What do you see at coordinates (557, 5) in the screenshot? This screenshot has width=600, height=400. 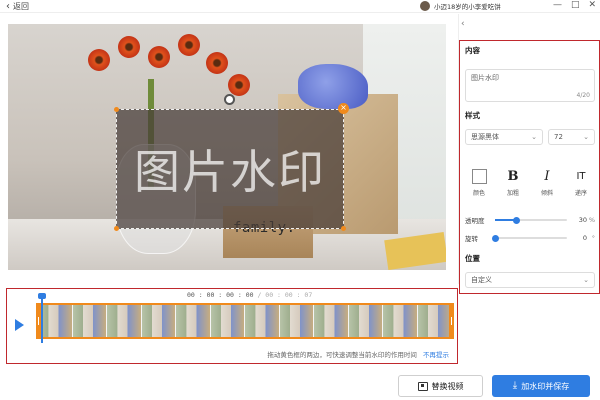 I see `minimize-icon: —` at bounding box center [557, 5].